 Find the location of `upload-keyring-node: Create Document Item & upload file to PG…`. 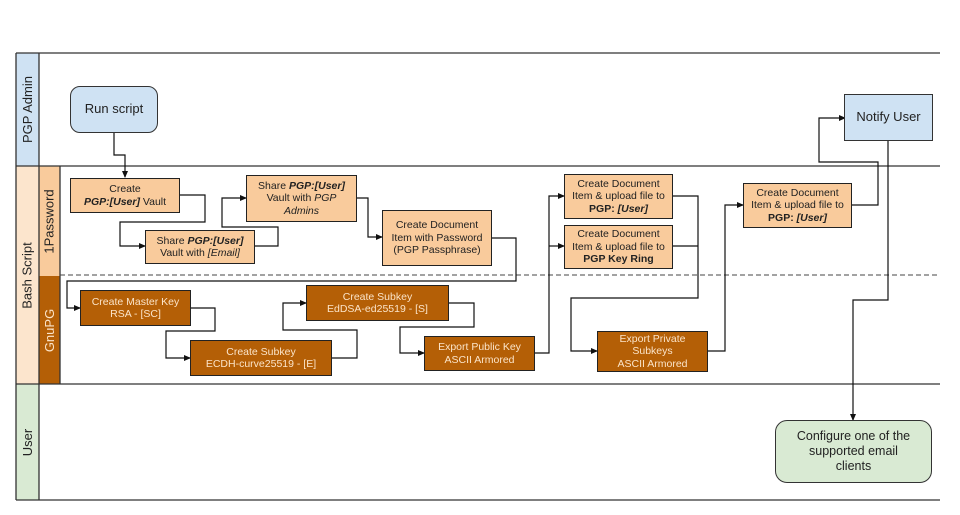

upload-keyring-node: Create Document Item & upload file to PG… is located at coordinates (618, 247).